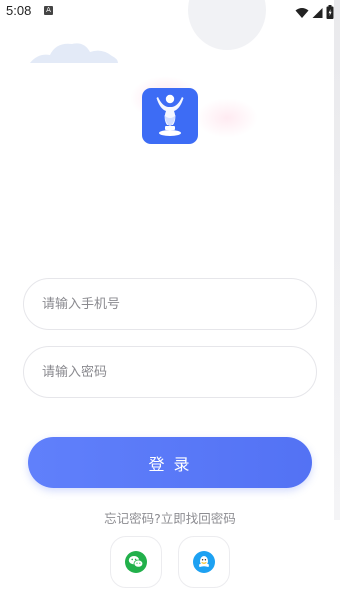 This screenshot has height=606, width=340. Describe the element at coordinates (302, 13) in the screenshot. I see `wifi-icon` at that location.